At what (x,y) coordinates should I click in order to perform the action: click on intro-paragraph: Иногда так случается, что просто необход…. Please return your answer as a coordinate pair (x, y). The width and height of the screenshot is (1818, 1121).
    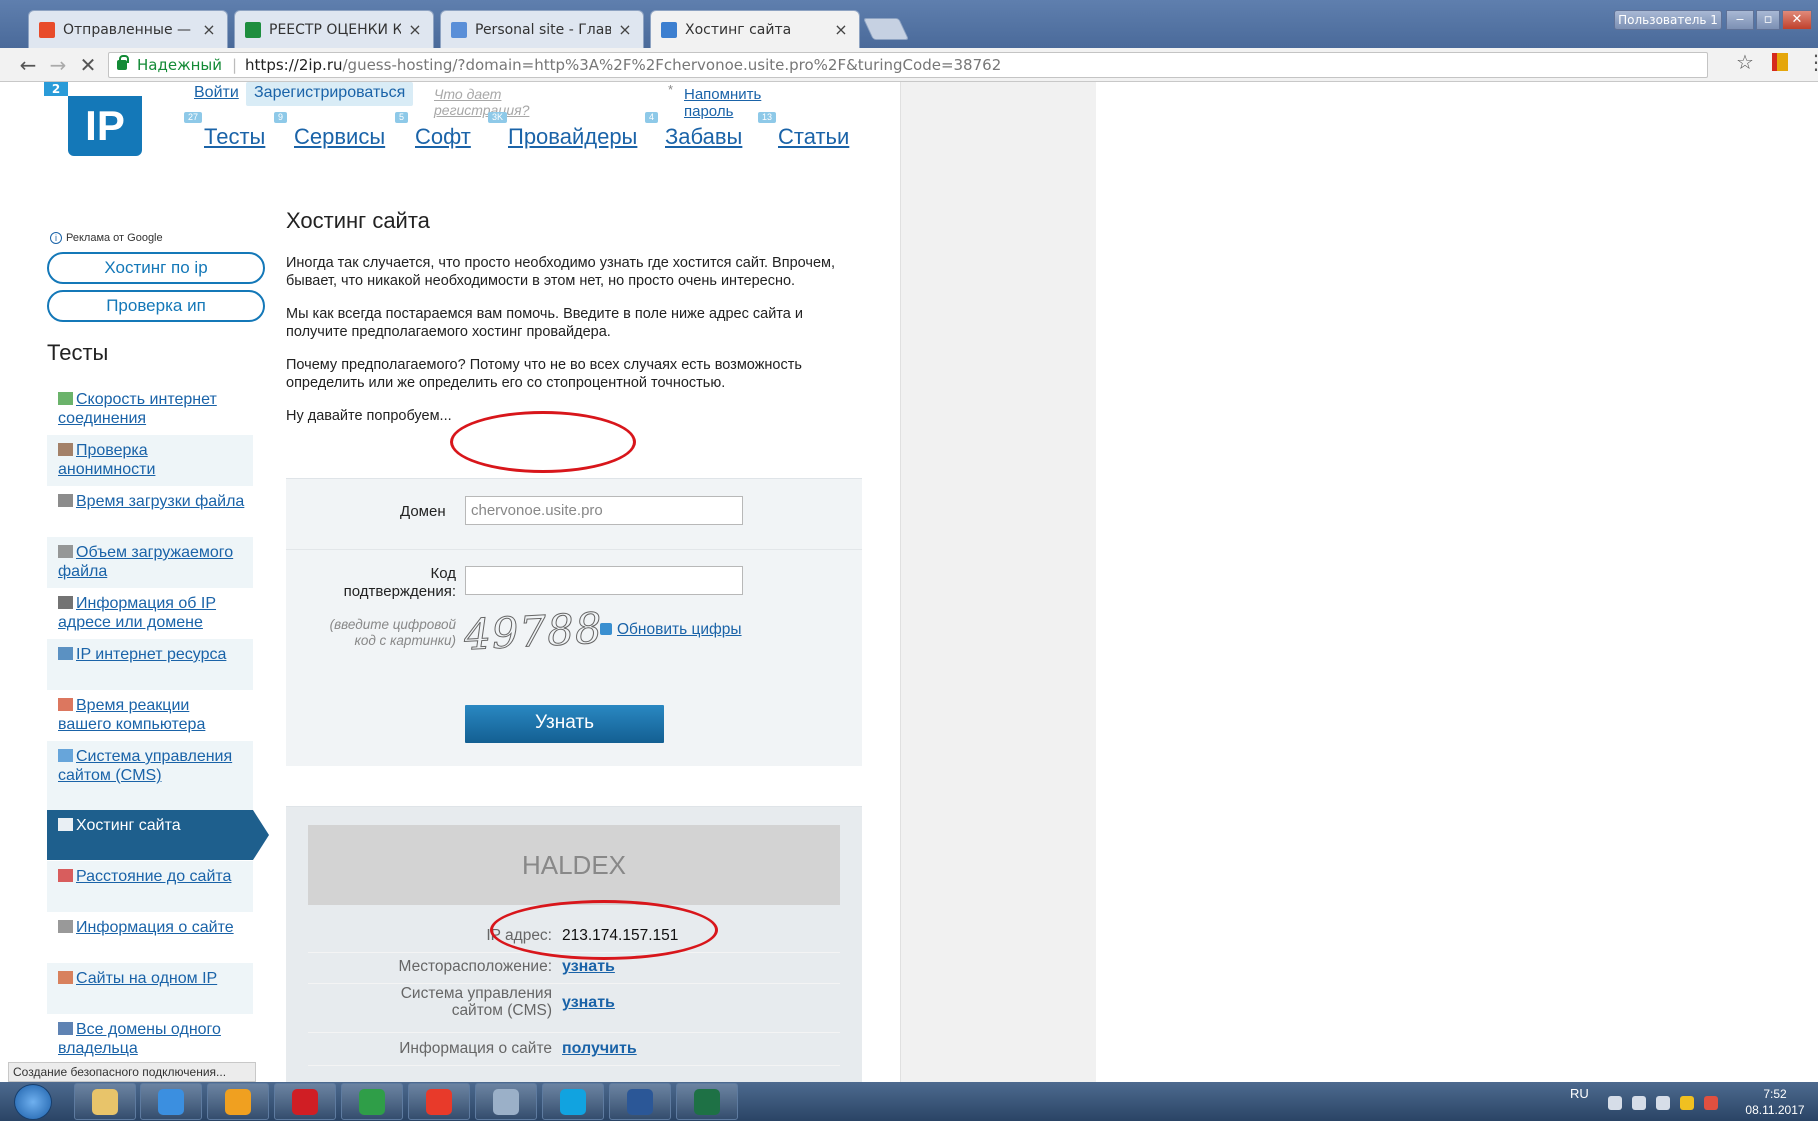
    Looking at the image, I should click on (561, 272).